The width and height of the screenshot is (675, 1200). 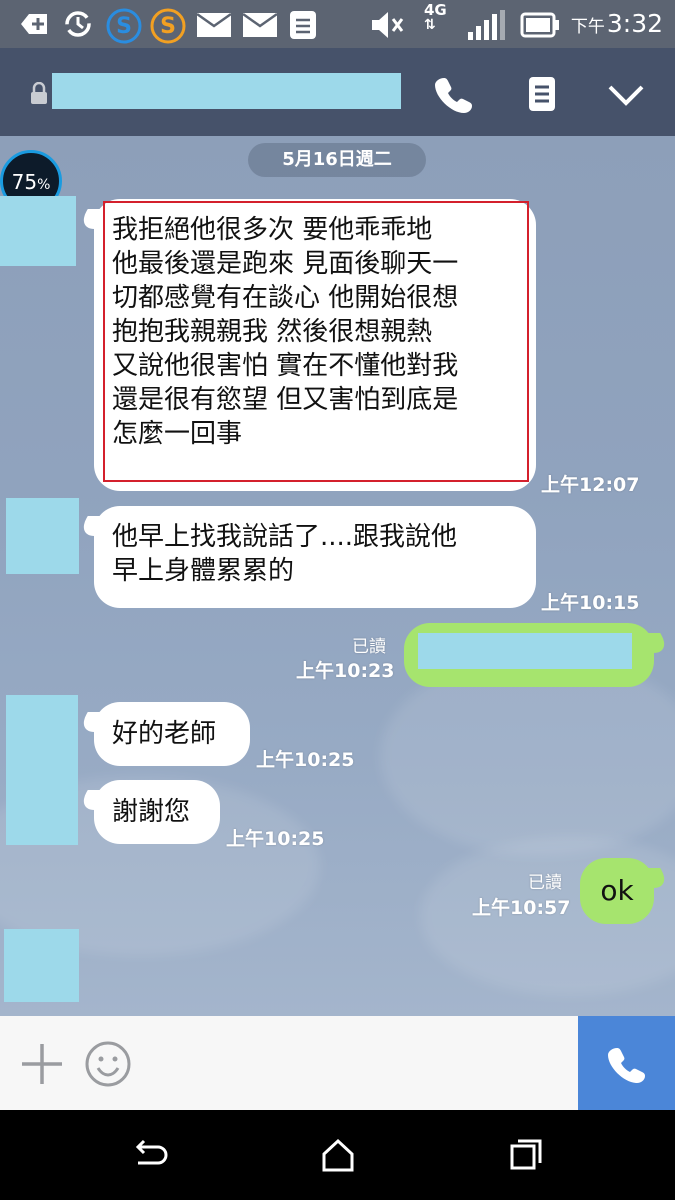 I want to click on message-bubble: 他早上找我說話了....跟我說他 早上身體累累的, so click(x=306, y=557).